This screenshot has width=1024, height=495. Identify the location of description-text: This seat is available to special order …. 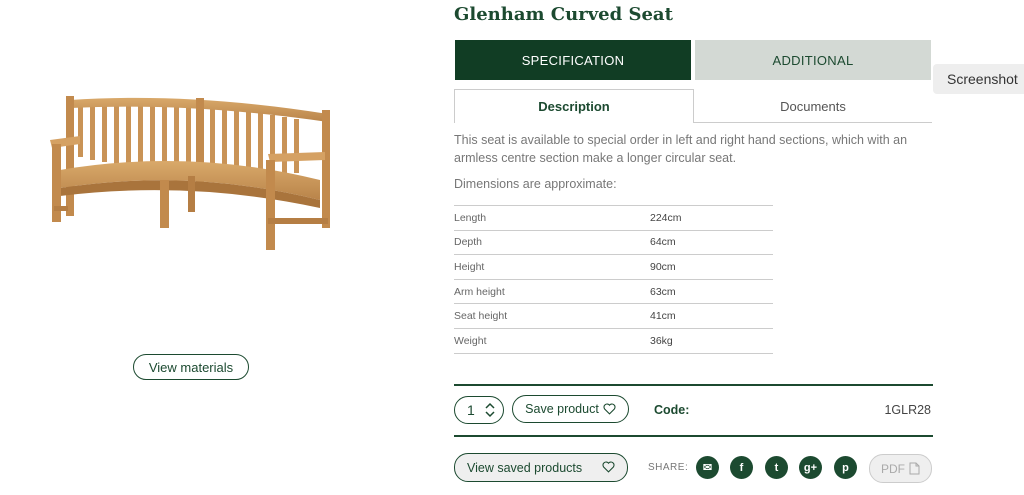
(681, 149).